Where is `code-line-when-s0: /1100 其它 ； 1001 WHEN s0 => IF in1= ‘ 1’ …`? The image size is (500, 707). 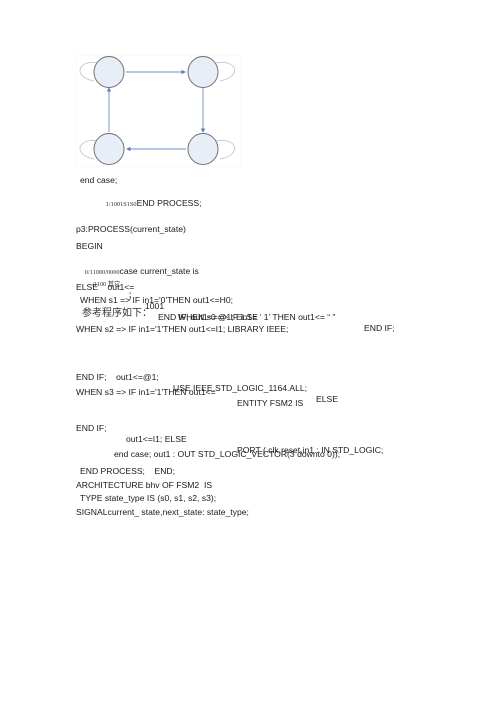
code-line-when-s0: /1100 其它 ； 1001 WHEN s0 => IF in1= ‘ 1’ … is located at coordinates (250, 300).